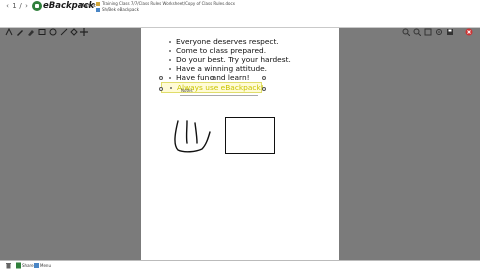 This screenshot has width=480, height=270. I want to click on highlighter-icon, so click(31, 32).